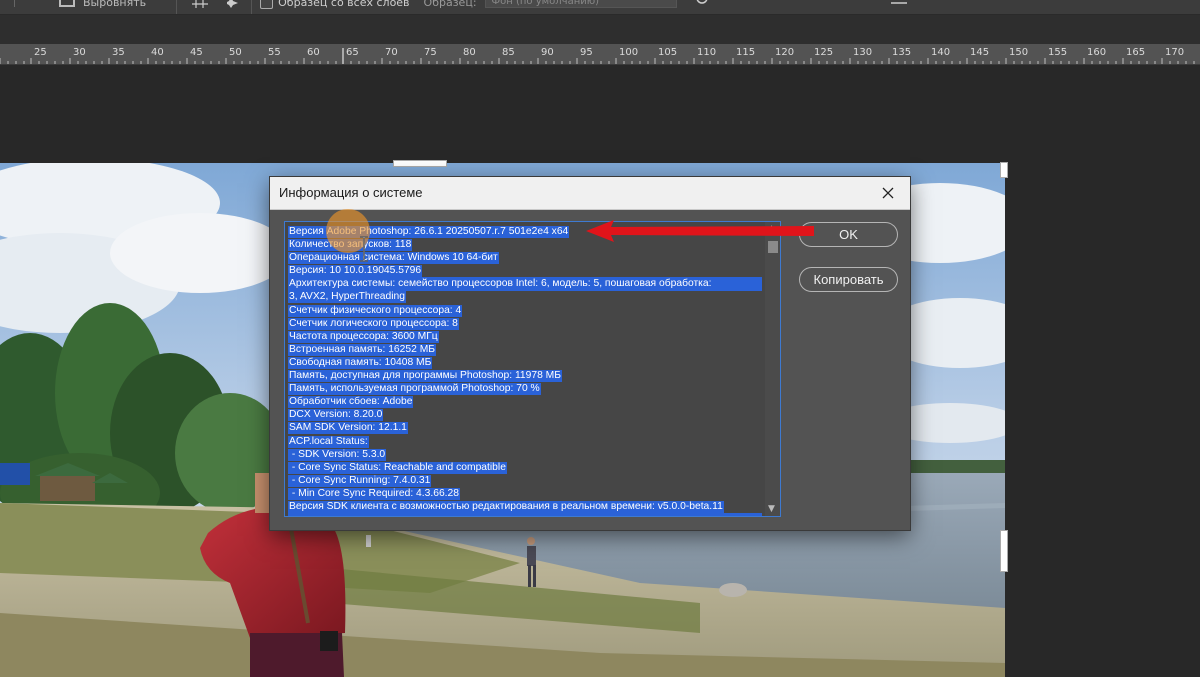 This screenshot has width=1200, height=677. I want to click on ruler-label: 170, so click(1175, 52).